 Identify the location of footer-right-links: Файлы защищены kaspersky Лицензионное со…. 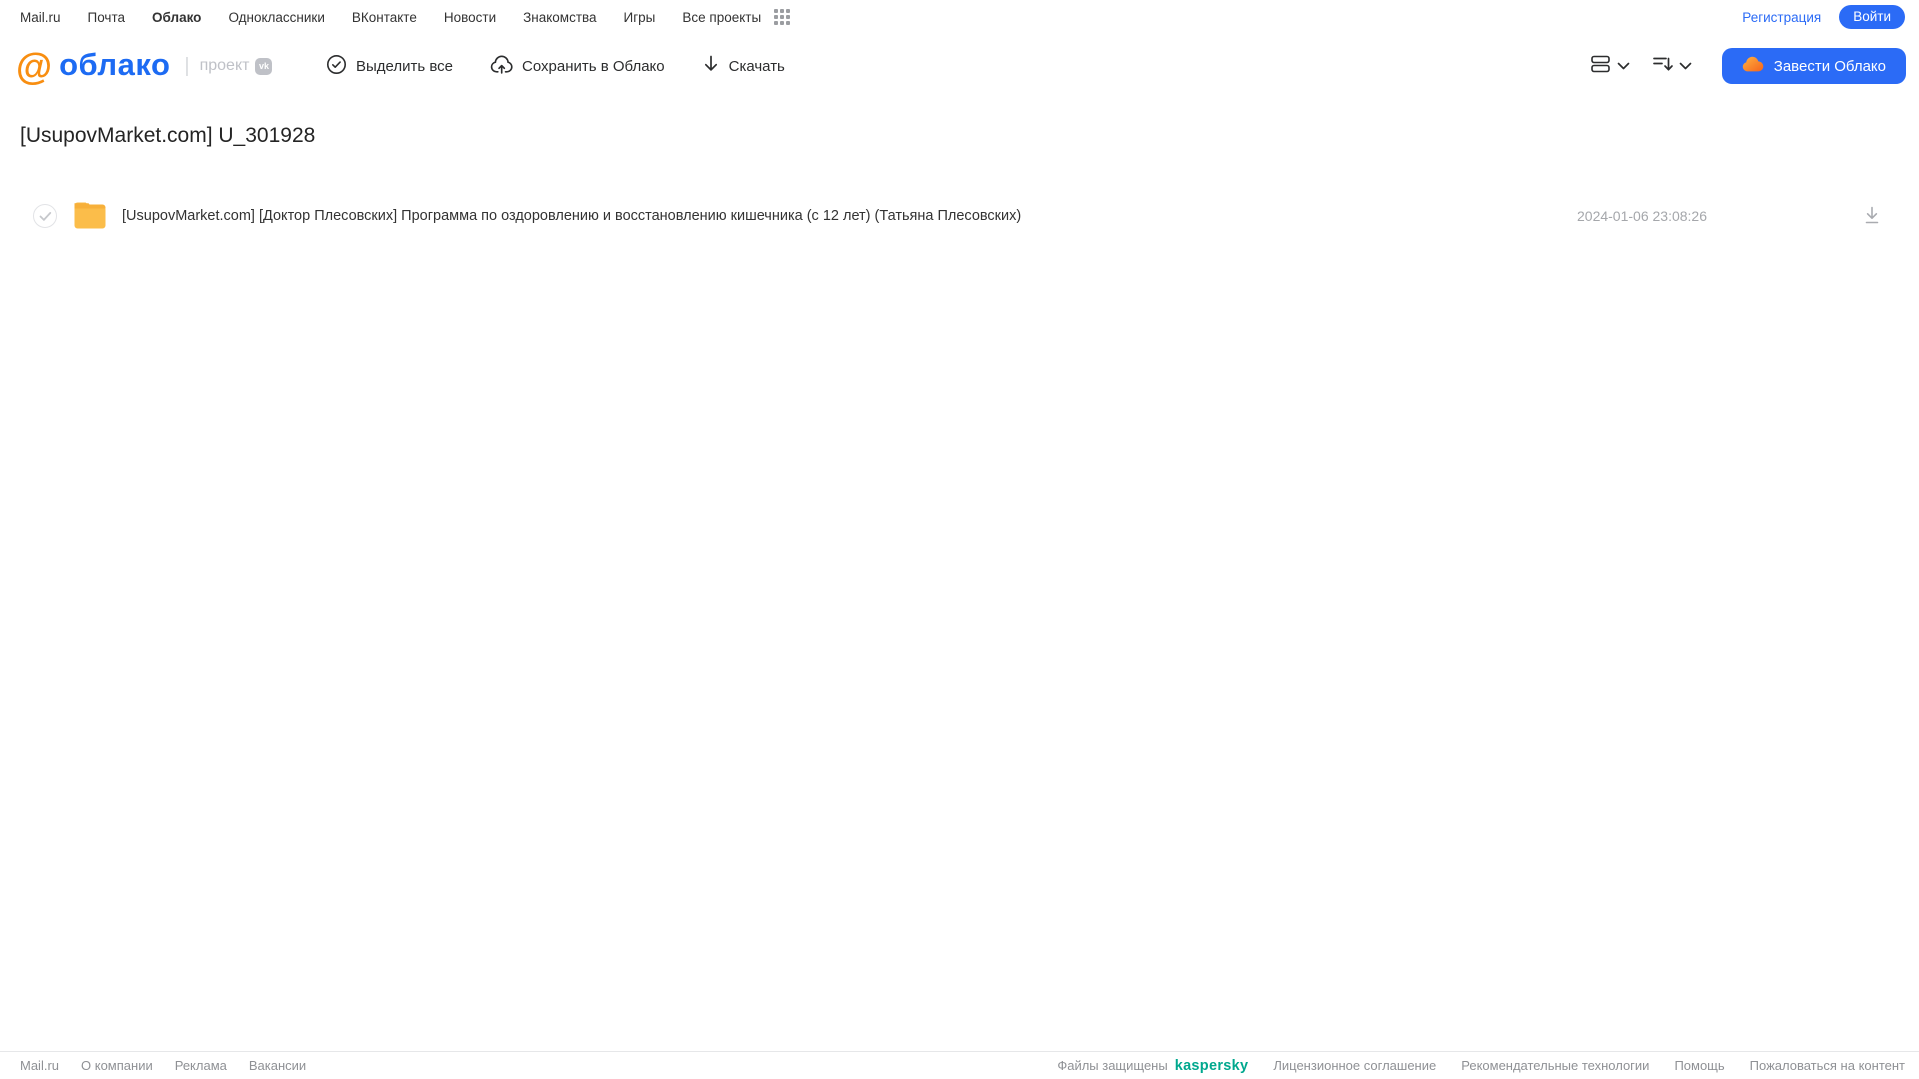
(1481, 1066).